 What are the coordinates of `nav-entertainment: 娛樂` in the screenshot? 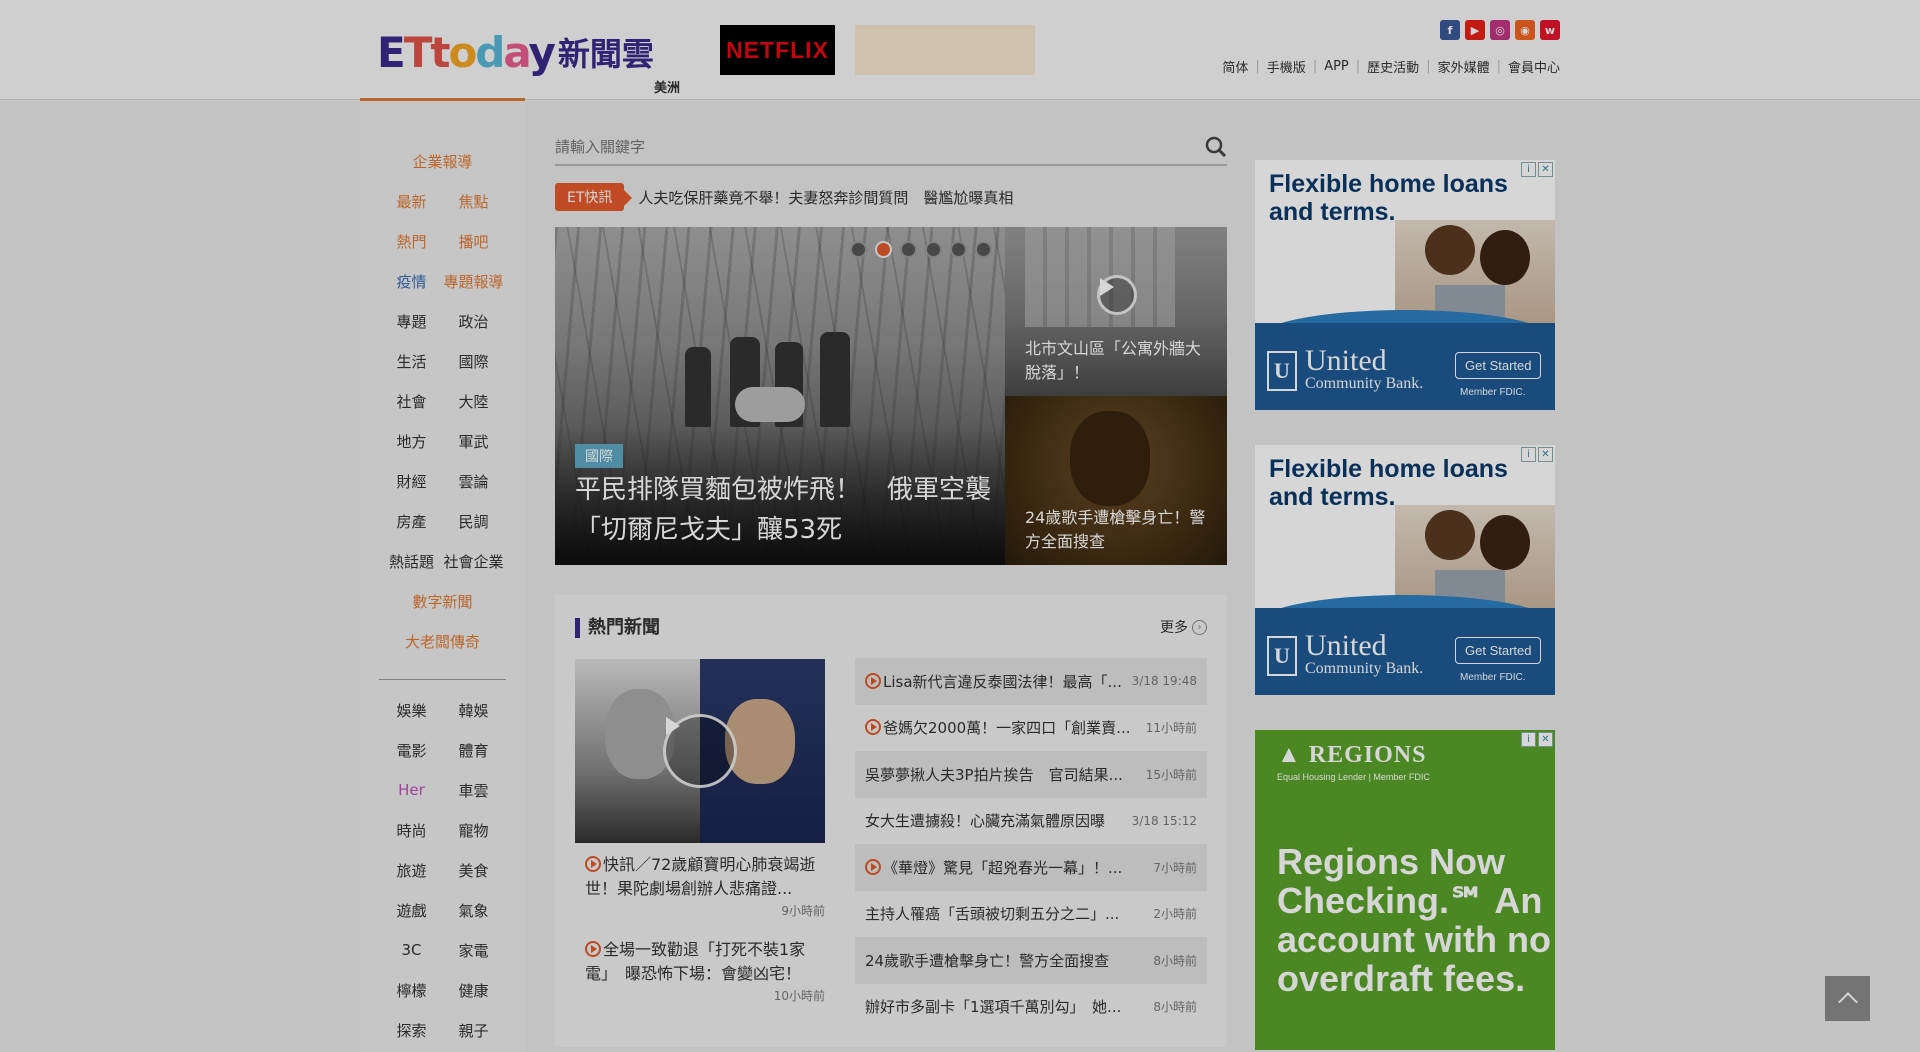 It's located at (412, 710).